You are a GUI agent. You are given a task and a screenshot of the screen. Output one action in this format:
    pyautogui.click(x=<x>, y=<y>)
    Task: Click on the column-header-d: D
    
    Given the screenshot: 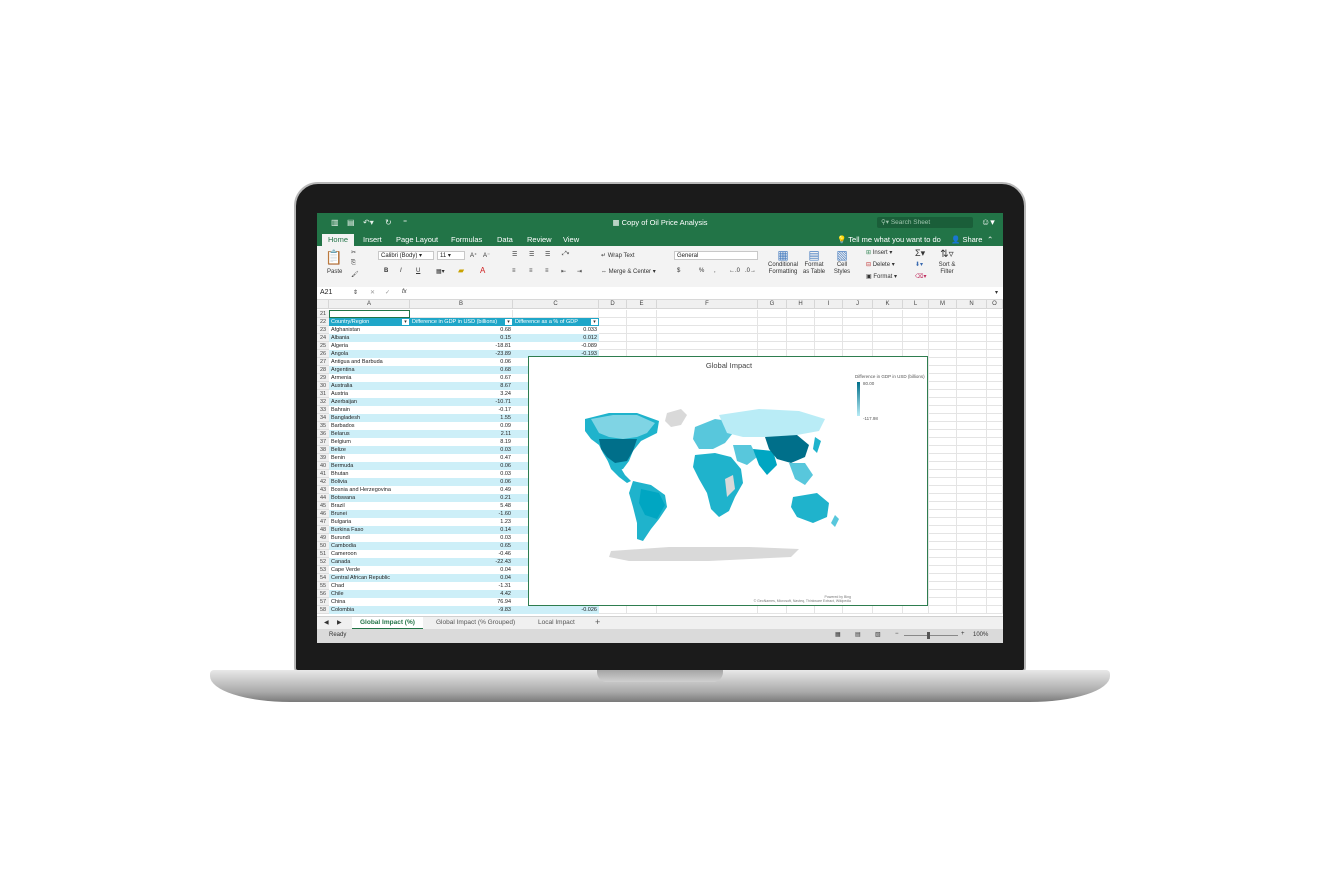 What is the action you would take?
    pyautogui.click(x=613, y=304)
    